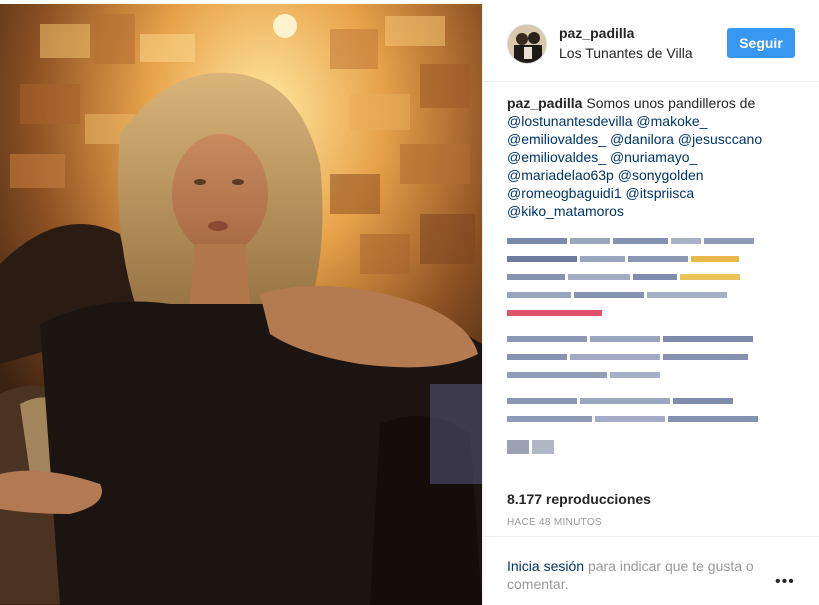 Image resolution: width=819 pixels, height=605 pixels. I want to click on caption-author-link: paz_padilla, so click(544, 103).